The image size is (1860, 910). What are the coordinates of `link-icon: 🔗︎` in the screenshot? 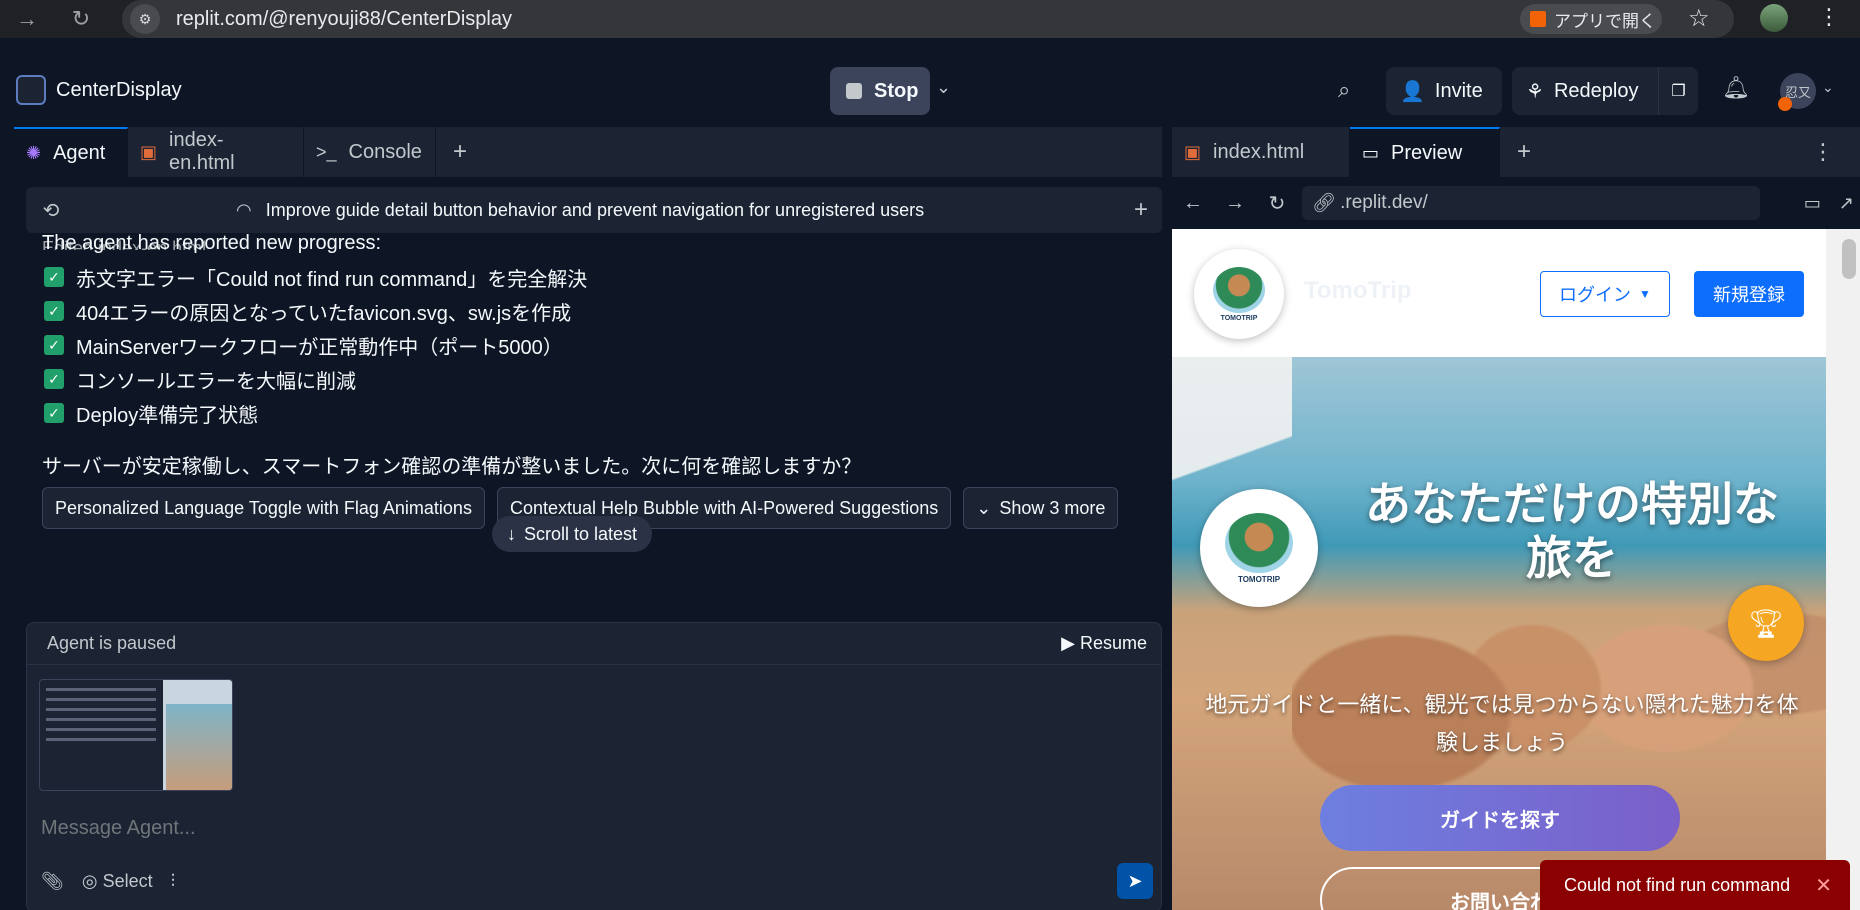 It's located at (1324, 203).